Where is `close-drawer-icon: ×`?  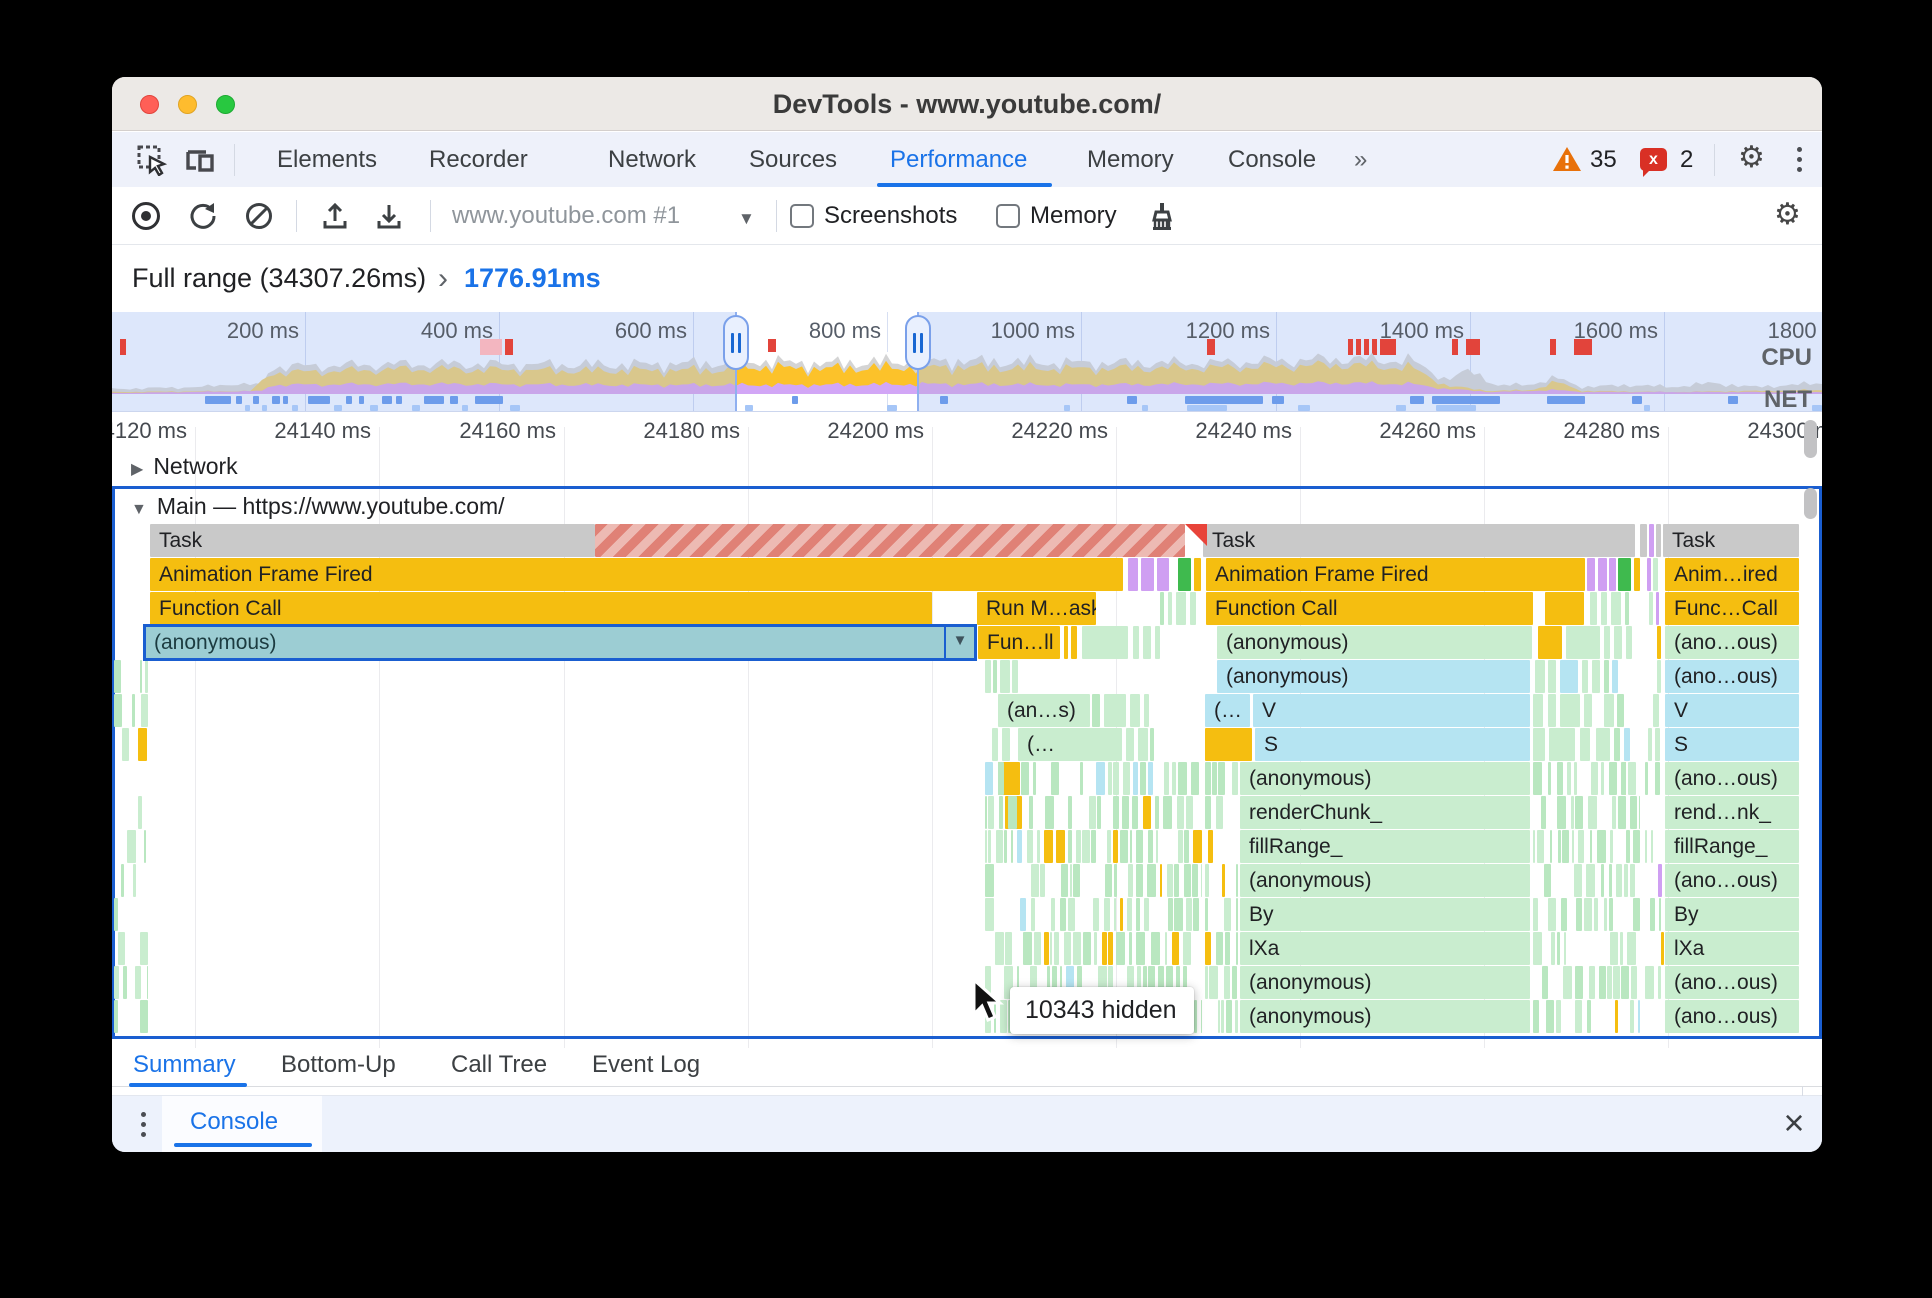
close-drawer-icon: × is located at coordinates (1794, 1124).